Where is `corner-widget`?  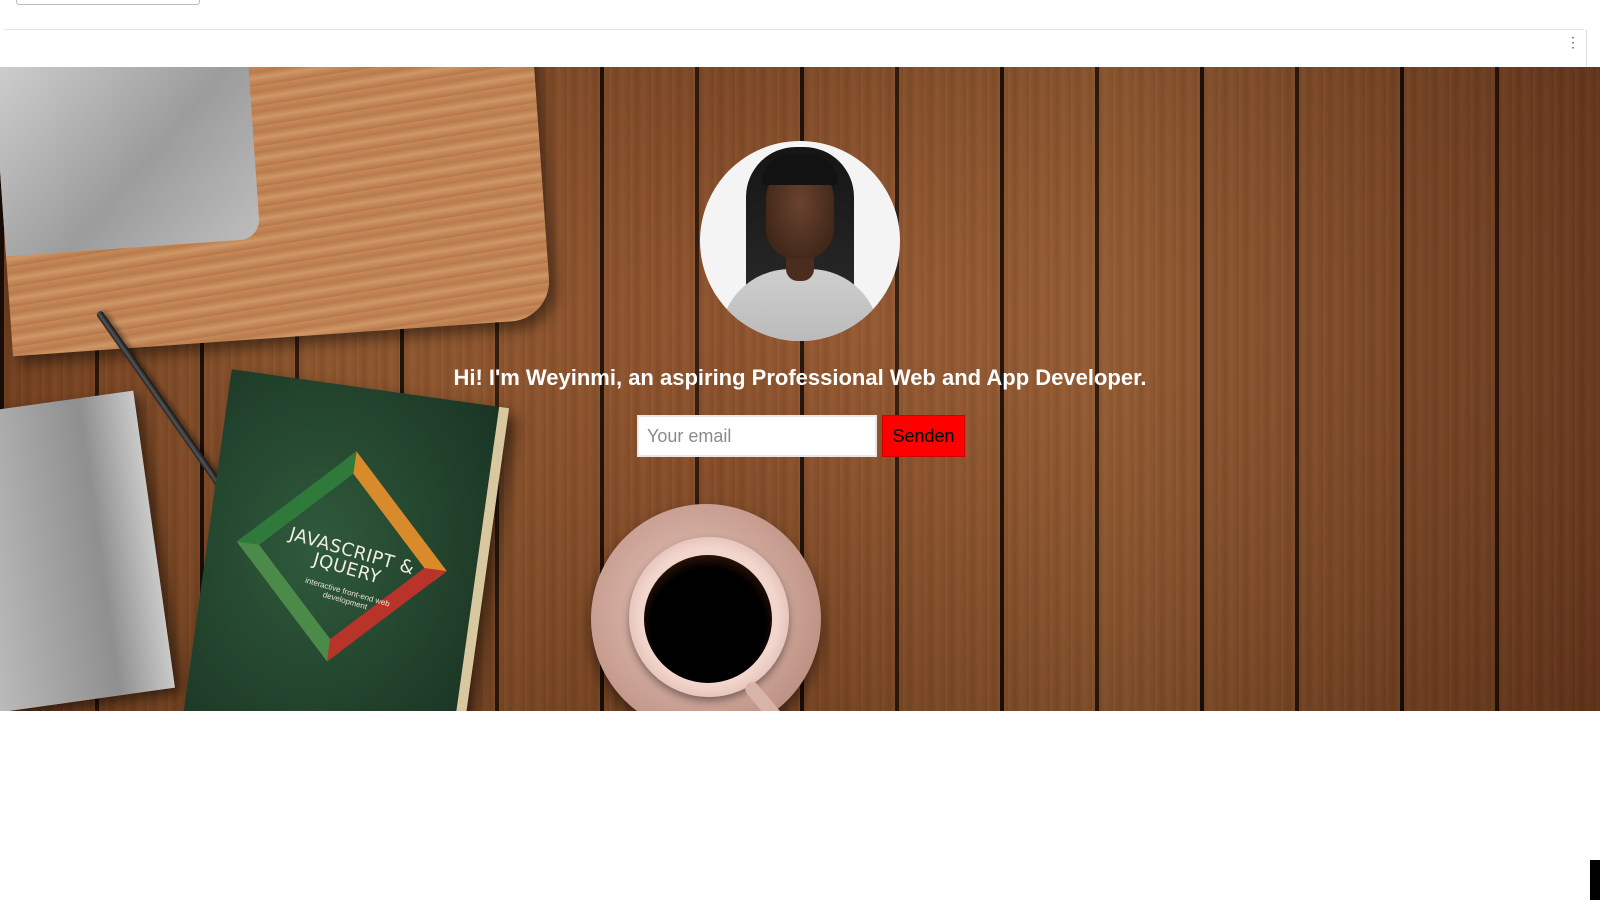 corner-widget is located at coordinates (1595, 880).